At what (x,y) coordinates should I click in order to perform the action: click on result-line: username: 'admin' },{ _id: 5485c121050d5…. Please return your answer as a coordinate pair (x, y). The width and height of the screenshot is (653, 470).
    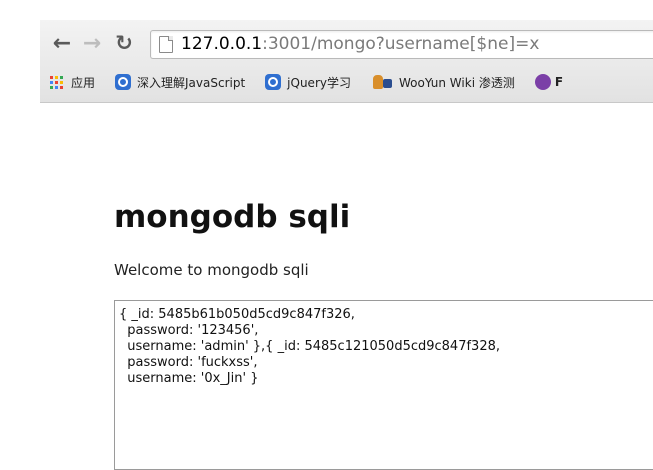
    Looking at the image, I should click on (309, 346).